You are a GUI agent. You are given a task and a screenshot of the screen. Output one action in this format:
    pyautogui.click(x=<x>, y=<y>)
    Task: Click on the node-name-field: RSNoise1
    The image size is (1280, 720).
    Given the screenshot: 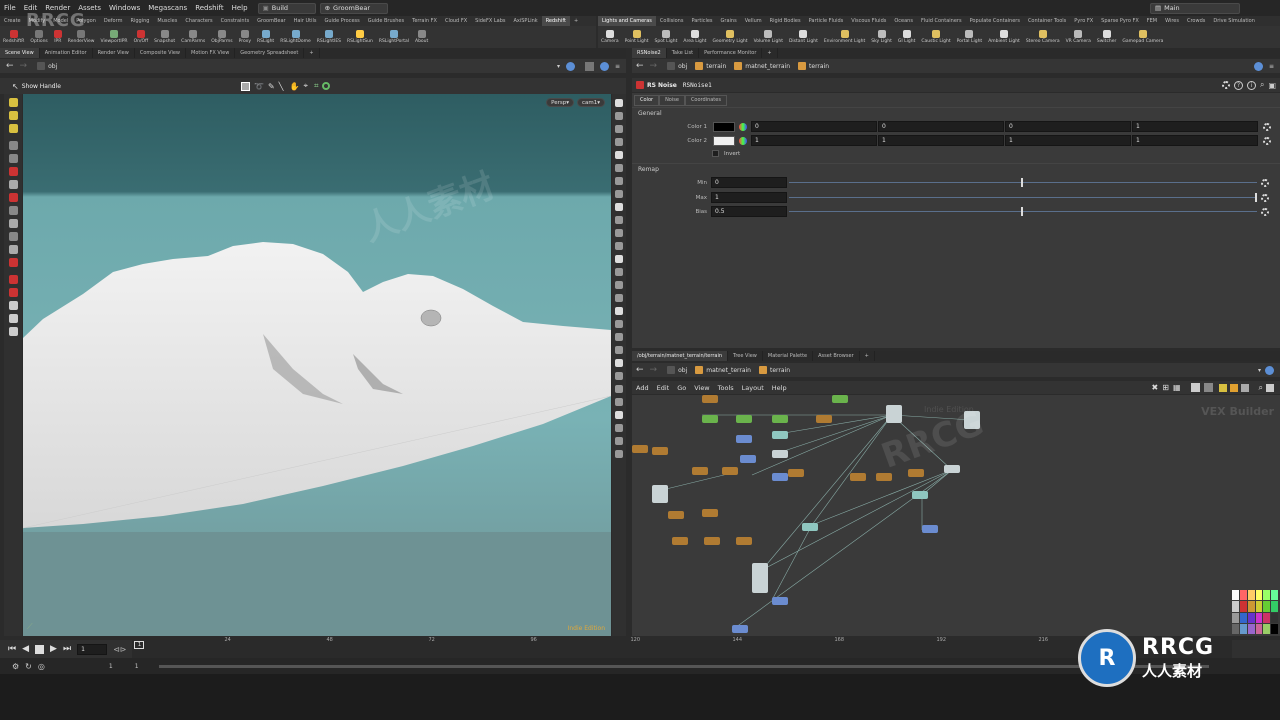 What is the action you would take?
    pyautogui.click(x=697, y=85)
    